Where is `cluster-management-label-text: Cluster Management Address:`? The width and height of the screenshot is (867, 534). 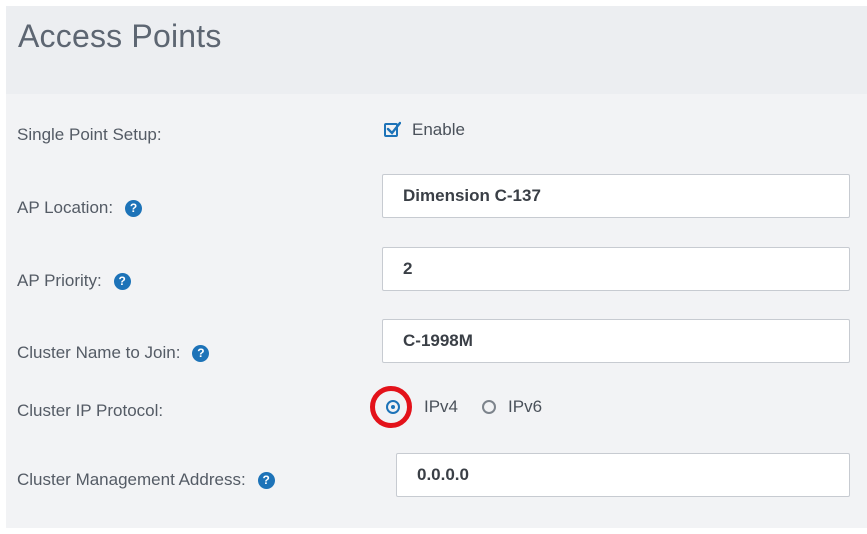 cluster-management-label-text: Cluster Management Address: is located at coordinates (131, 479).